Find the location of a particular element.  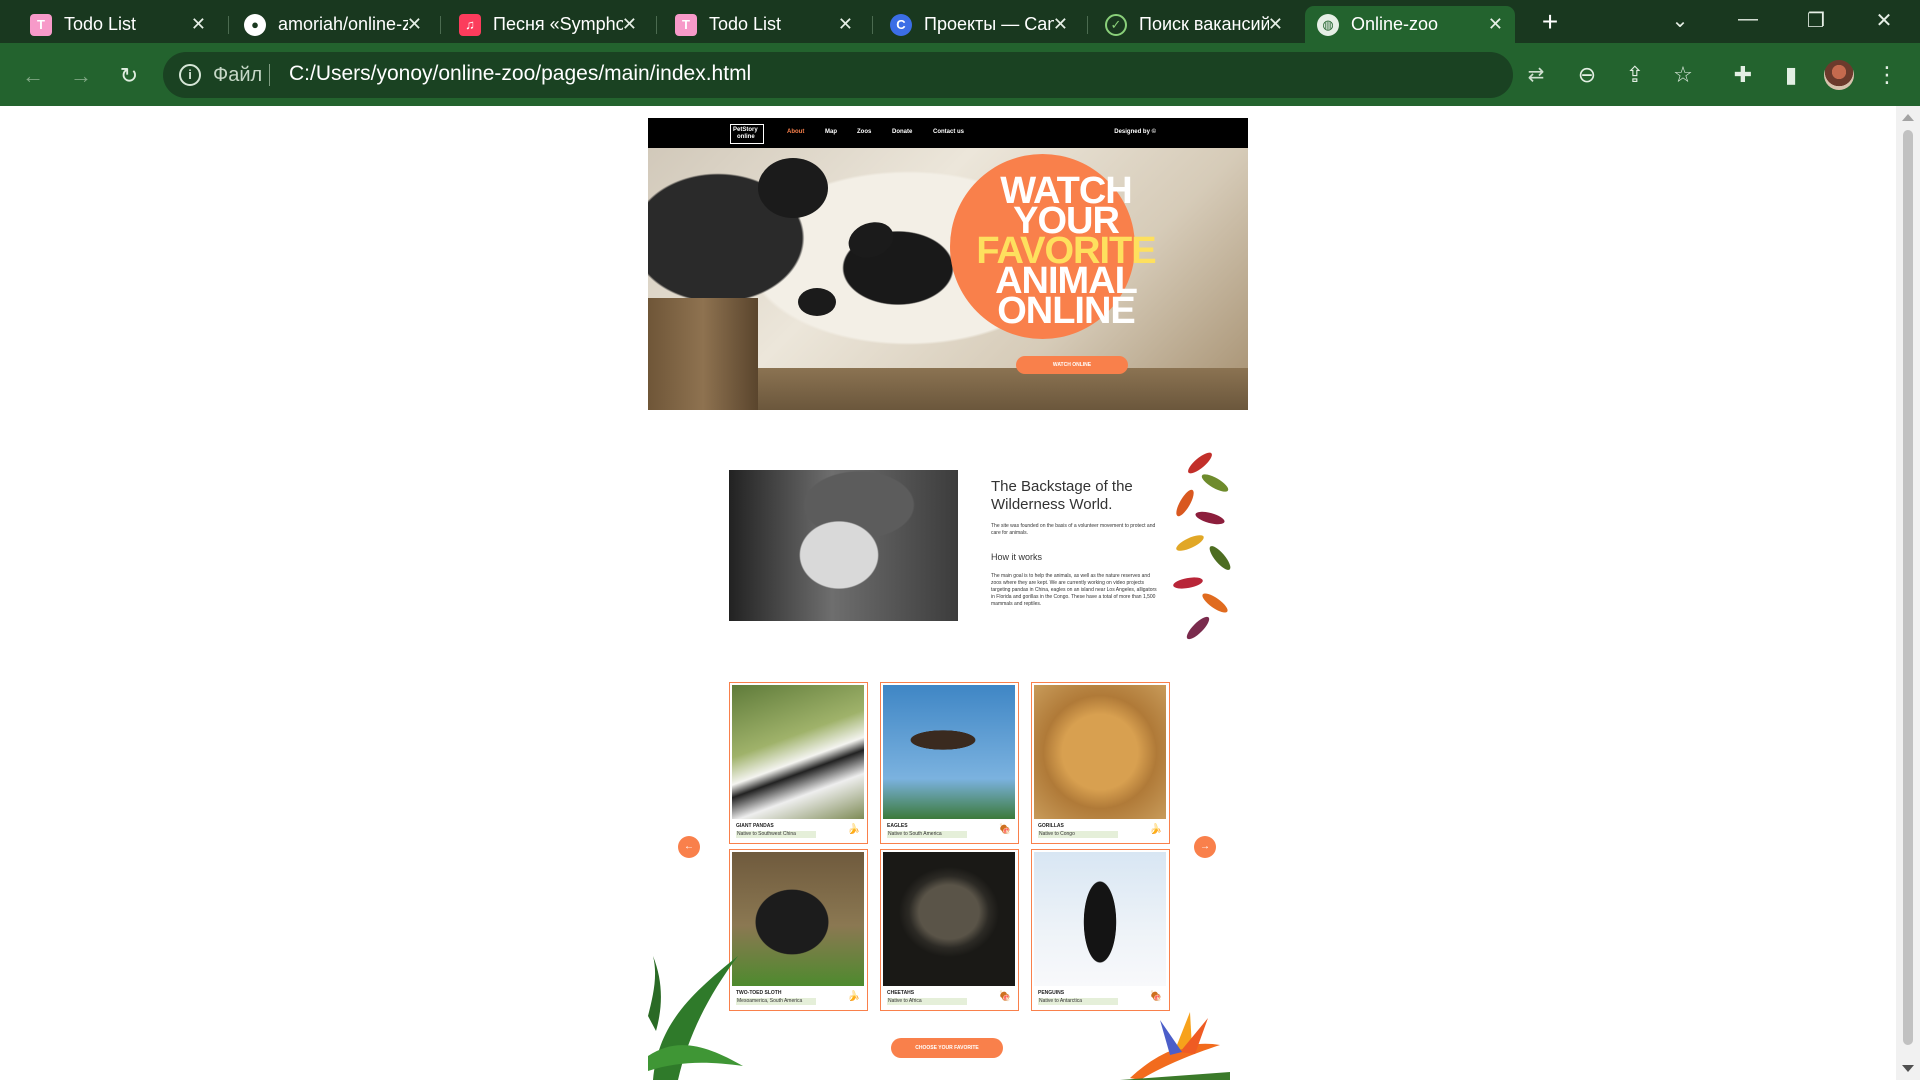

nav-contact-us: Contact us is located at coordinates (948, 132).